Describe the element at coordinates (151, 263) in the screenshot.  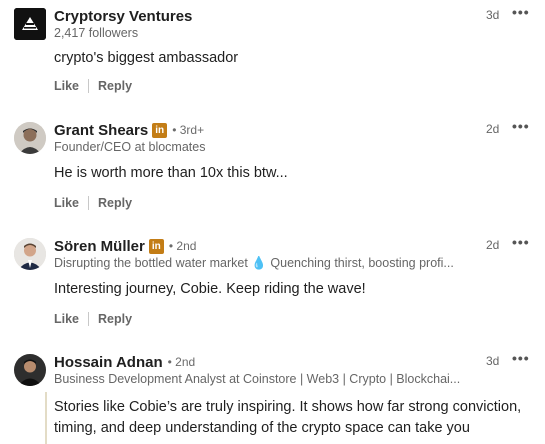
I see `subtitle-part-1: Disrupting the bottled water market` at that location.